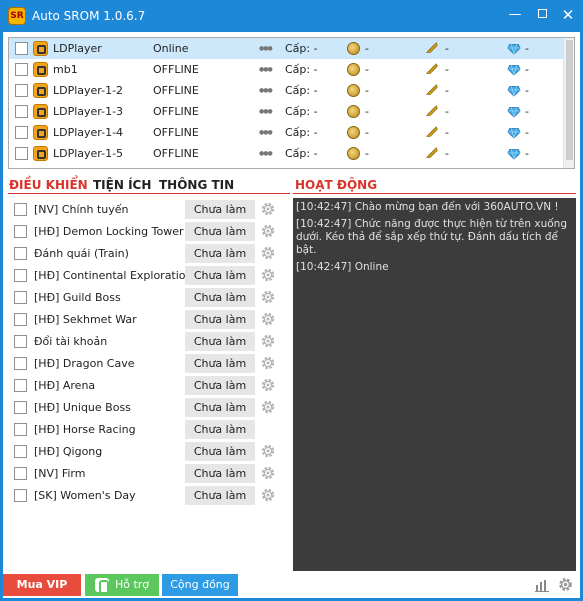 This screenshot has height=601, width=583. Describe the element at coordinates (42, 585) in the screenshot. I see `buy-vip-button: Mua VIP` at that location.